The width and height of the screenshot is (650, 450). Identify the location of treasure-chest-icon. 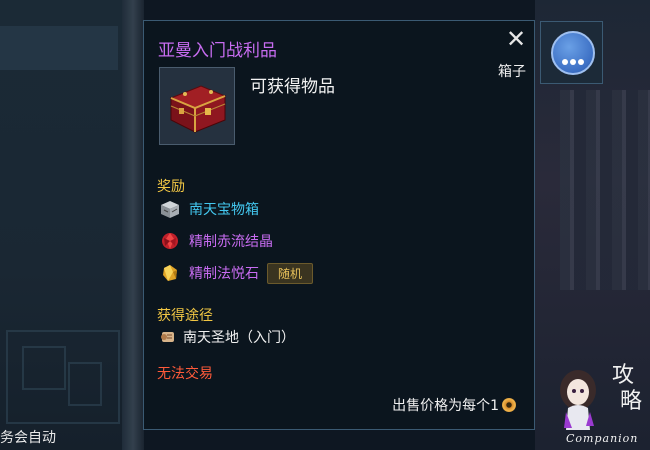
(198, 109).